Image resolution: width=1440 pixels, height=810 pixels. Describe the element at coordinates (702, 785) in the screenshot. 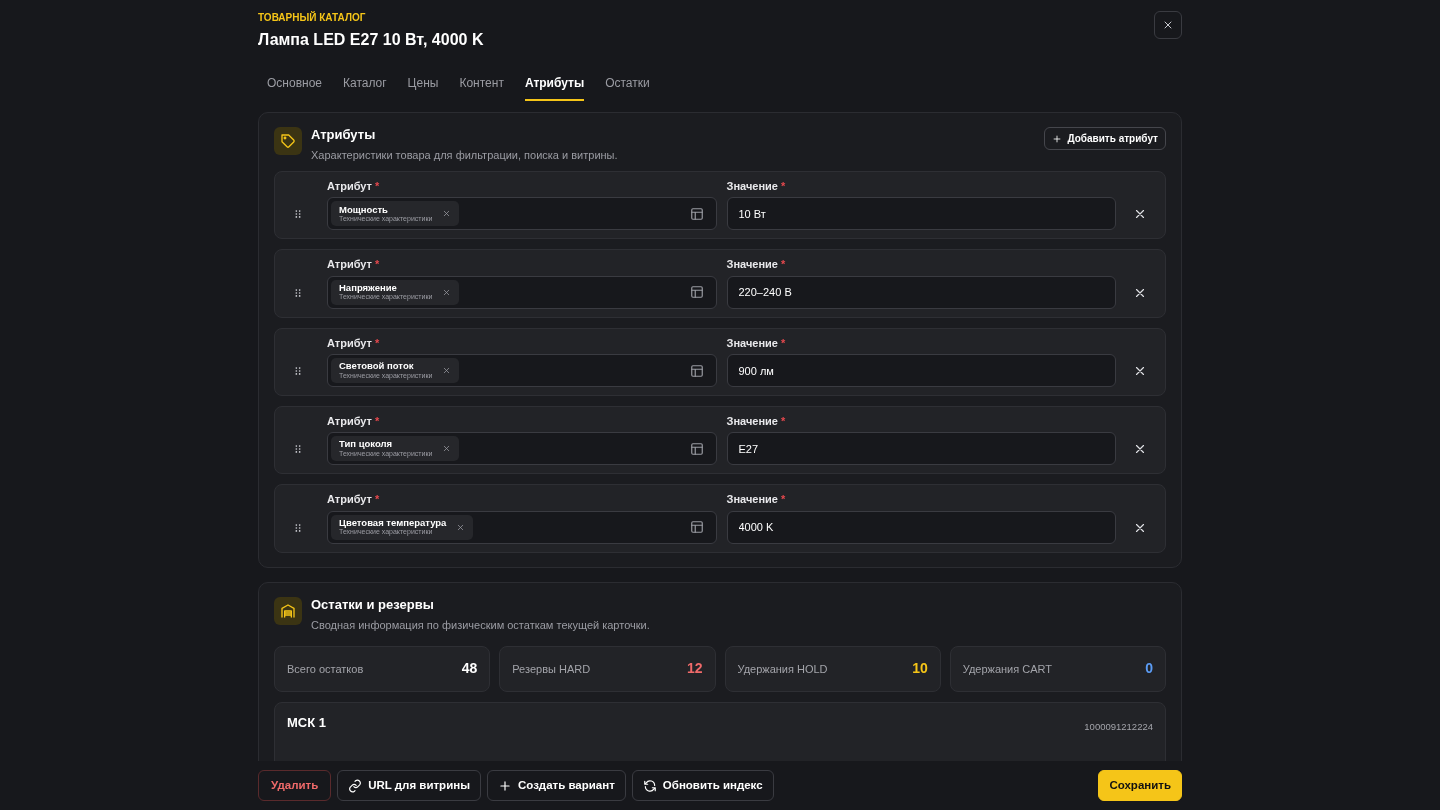

I see `reindex-button: Обновить индекс` at that location.